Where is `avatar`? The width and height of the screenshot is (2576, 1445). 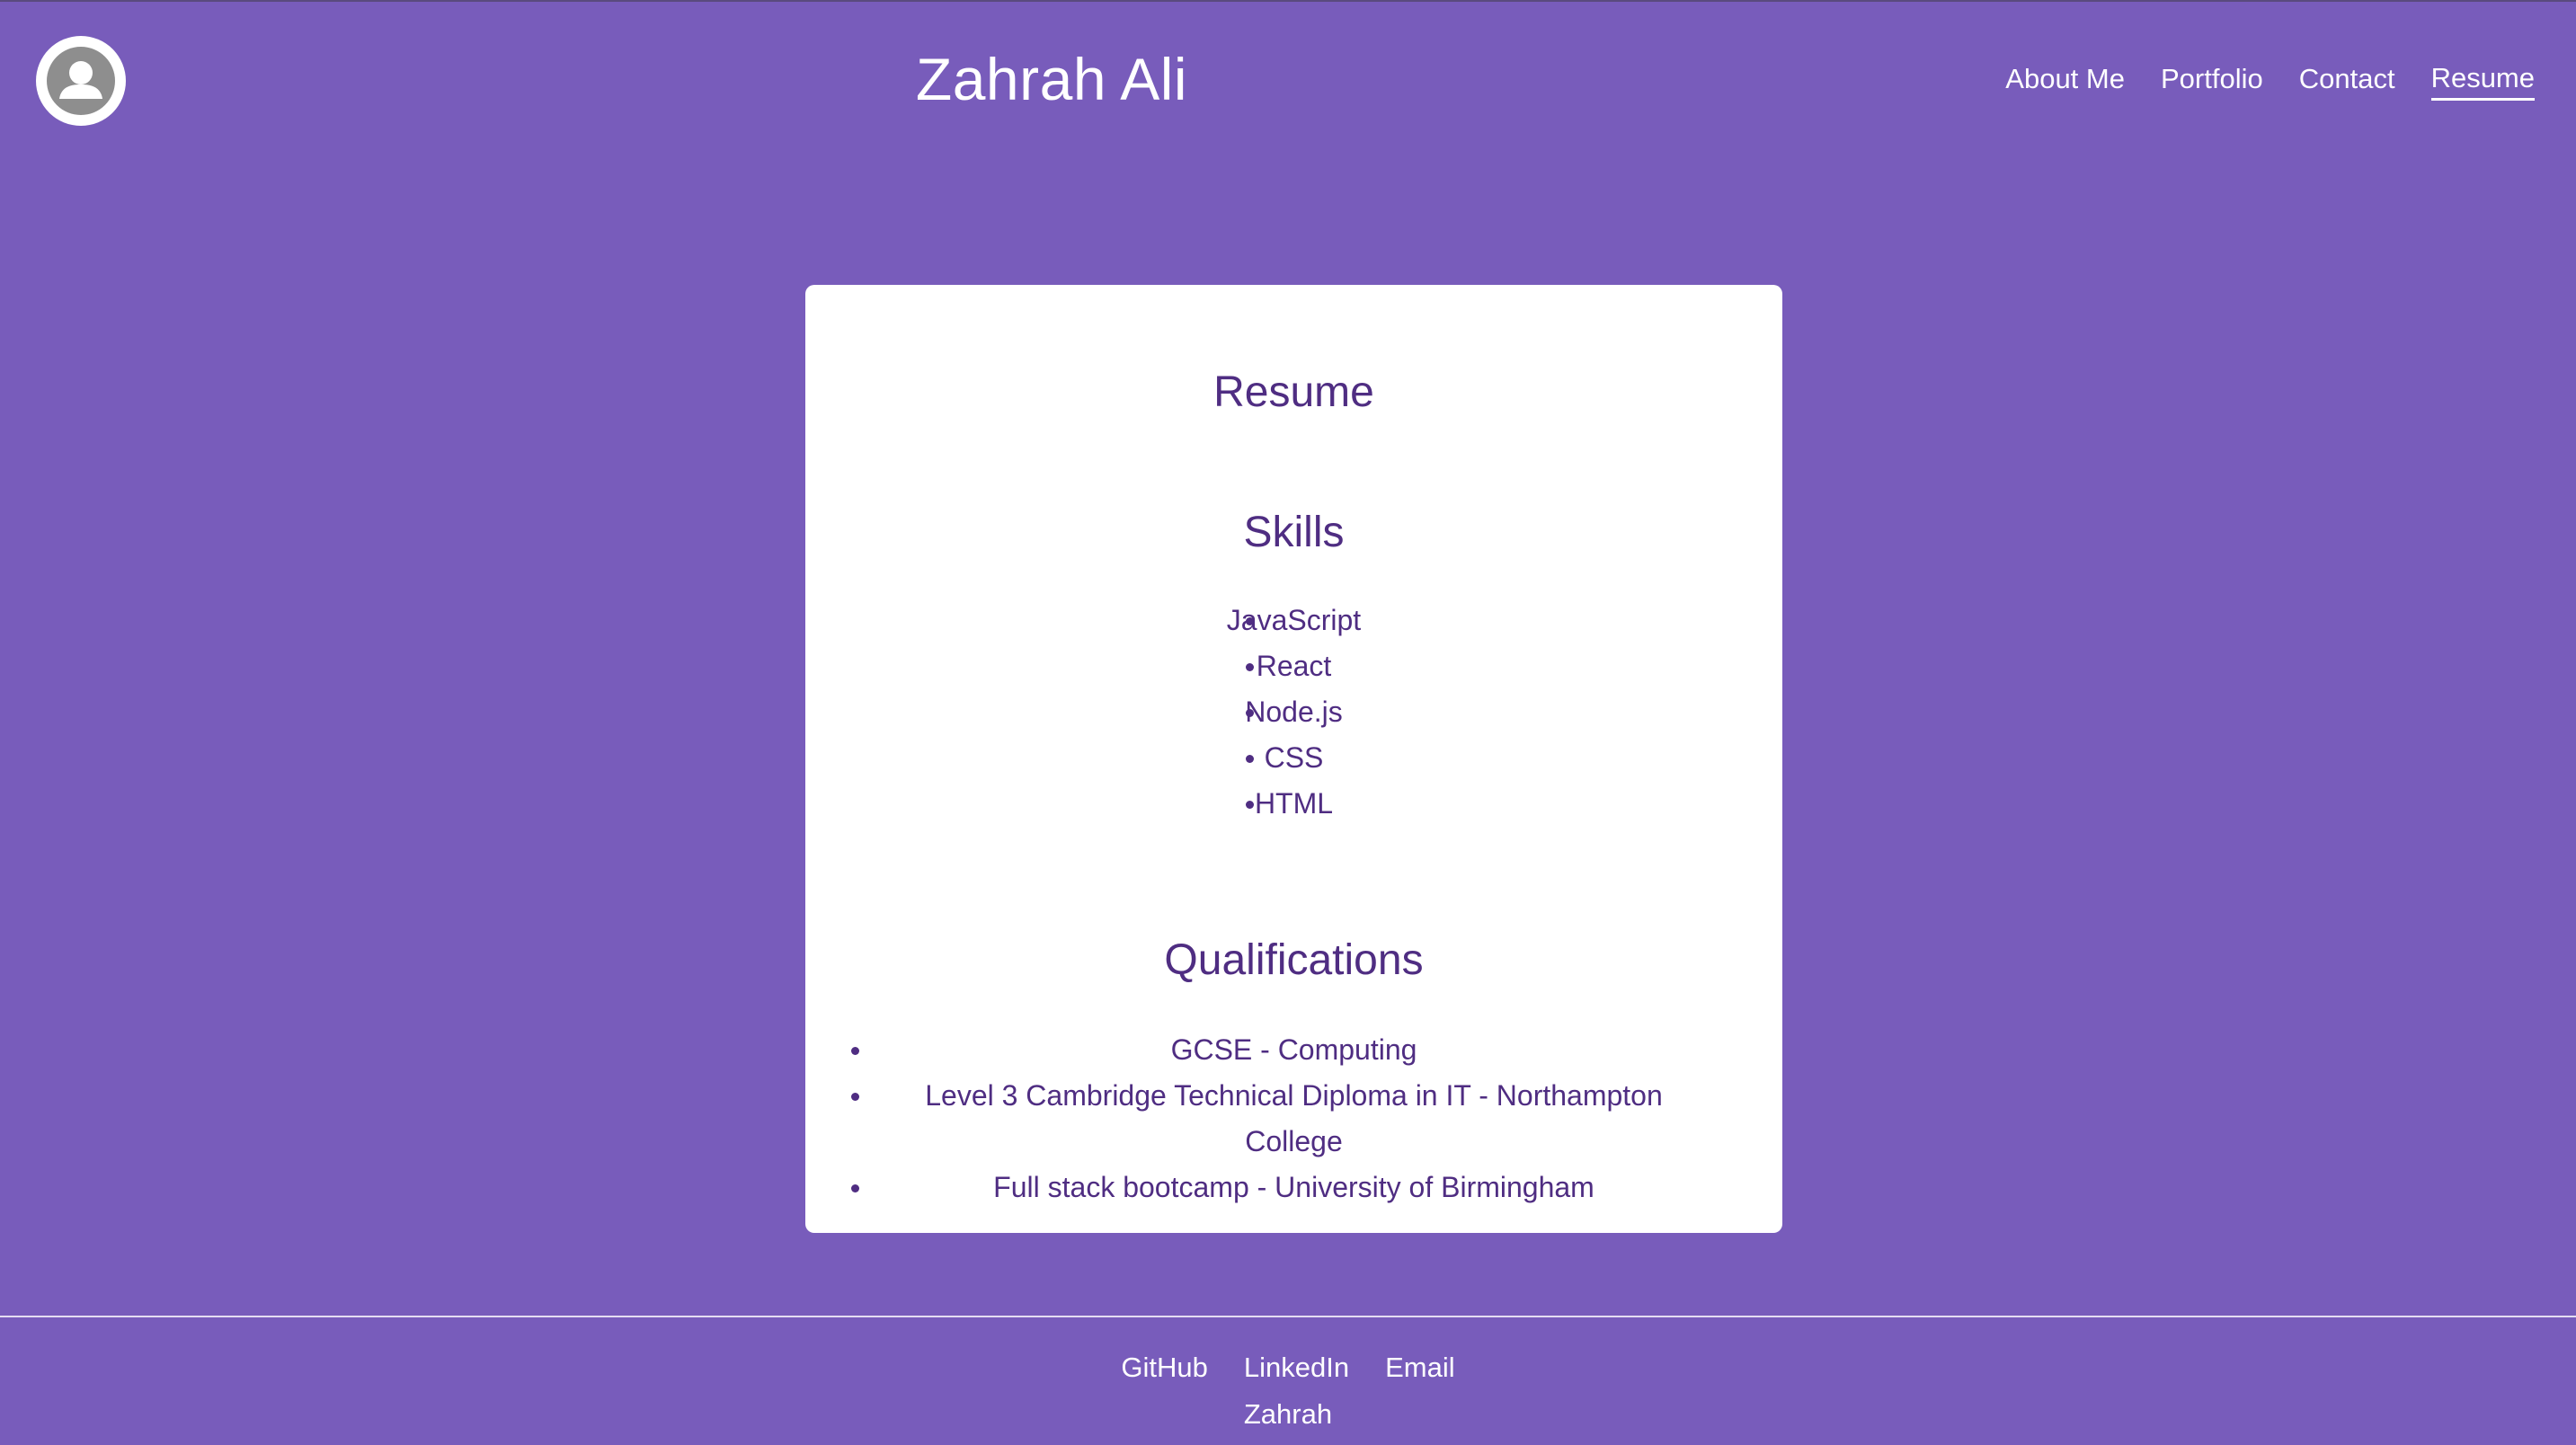 avatar is located at coordinates (81, 81).